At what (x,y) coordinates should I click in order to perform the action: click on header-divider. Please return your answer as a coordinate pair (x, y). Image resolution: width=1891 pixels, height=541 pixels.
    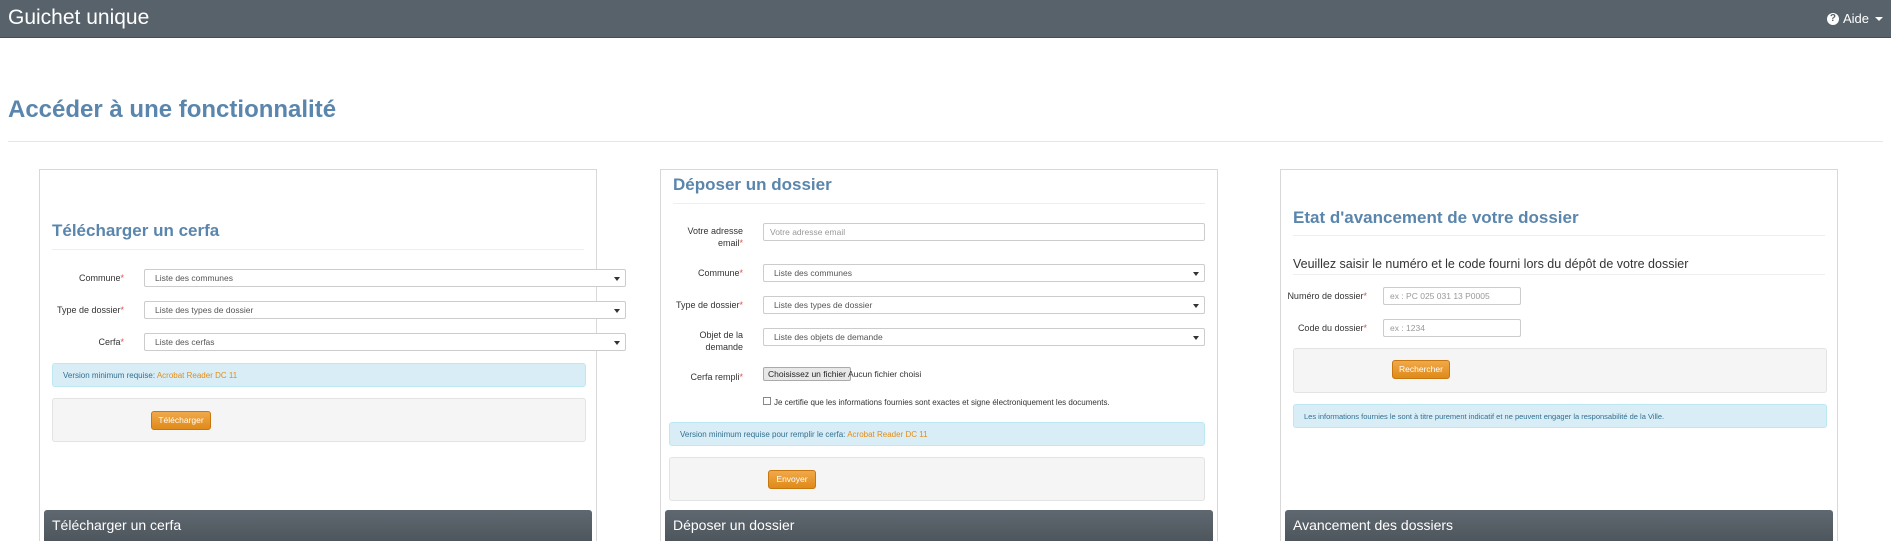
    Looking at the image, I should click on (945, 141).